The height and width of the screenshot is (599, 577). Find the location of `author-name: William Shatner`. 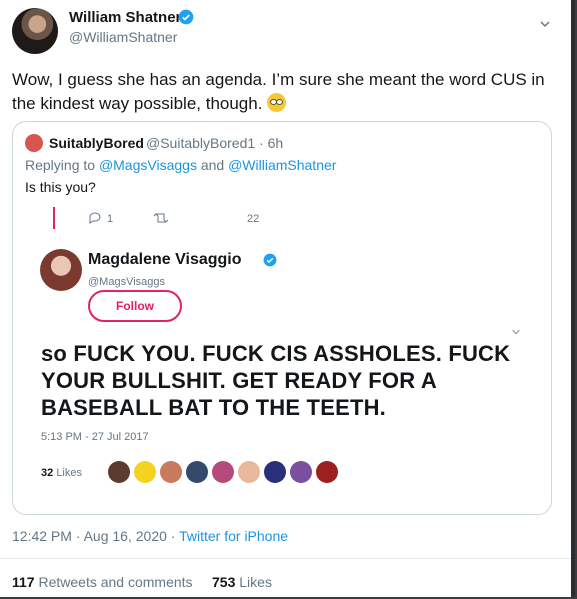

author-name: William Shatner is located at coordinates (125, 17).